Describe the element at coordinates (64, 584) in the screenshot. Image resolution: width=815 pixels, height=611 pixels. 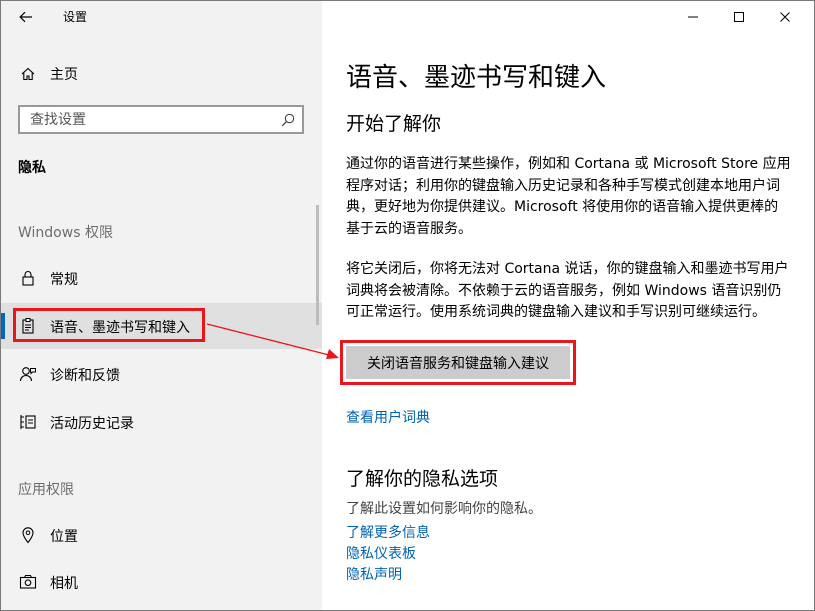
I see `sidebar-item-label: 相机` at that location.